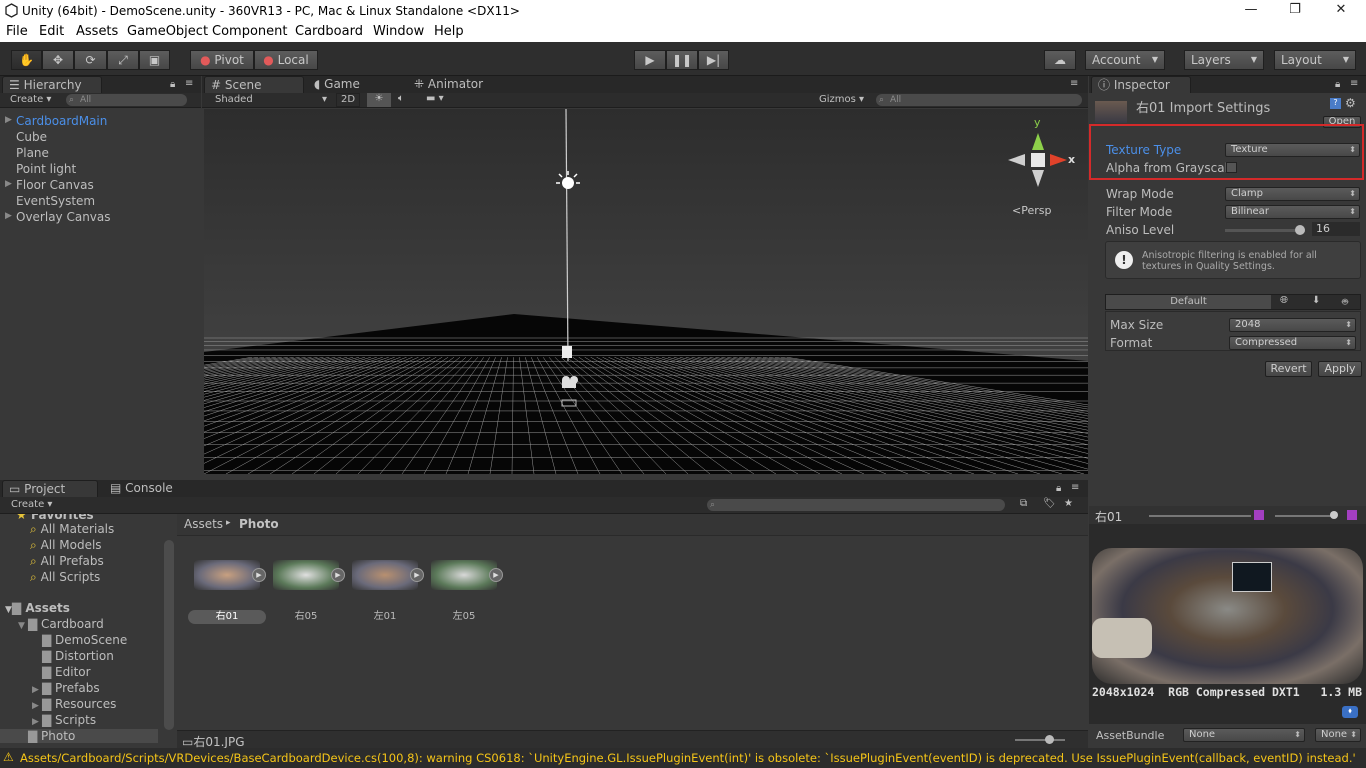  What do you see at coordinates (63, 217) in the screenshot?
I see `hierarchy-item-overlay-canvas: Overlay Canvas` at bounding box center [63, 217].